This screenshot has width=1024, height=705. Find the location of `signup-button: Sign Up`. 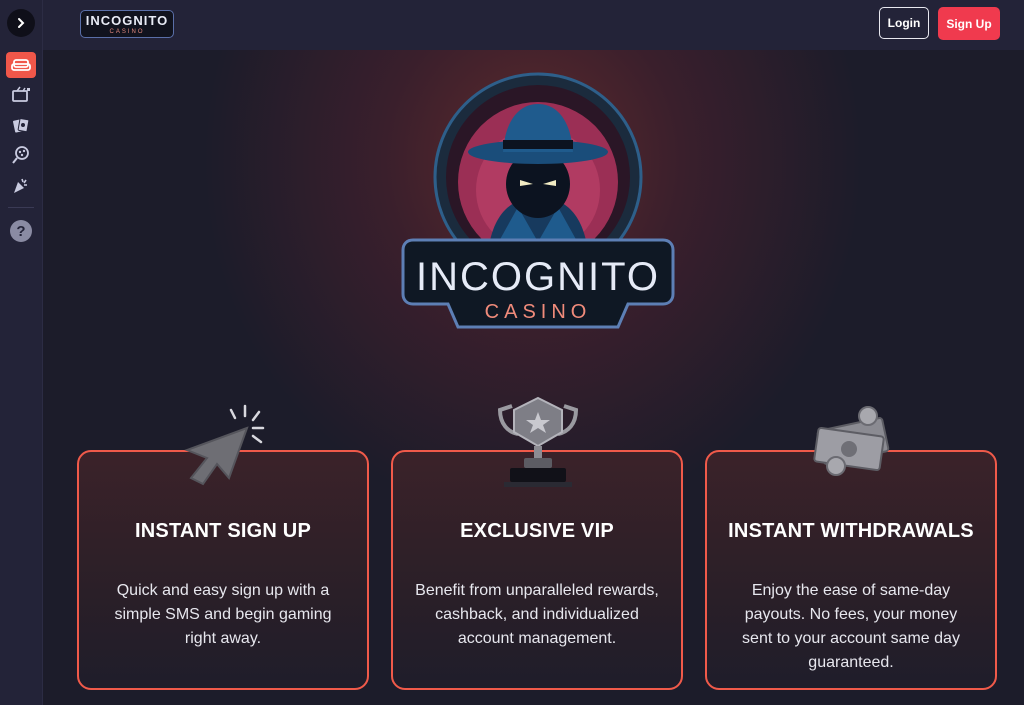

signup-button: Sign Up is located at coordinates (969, 23).